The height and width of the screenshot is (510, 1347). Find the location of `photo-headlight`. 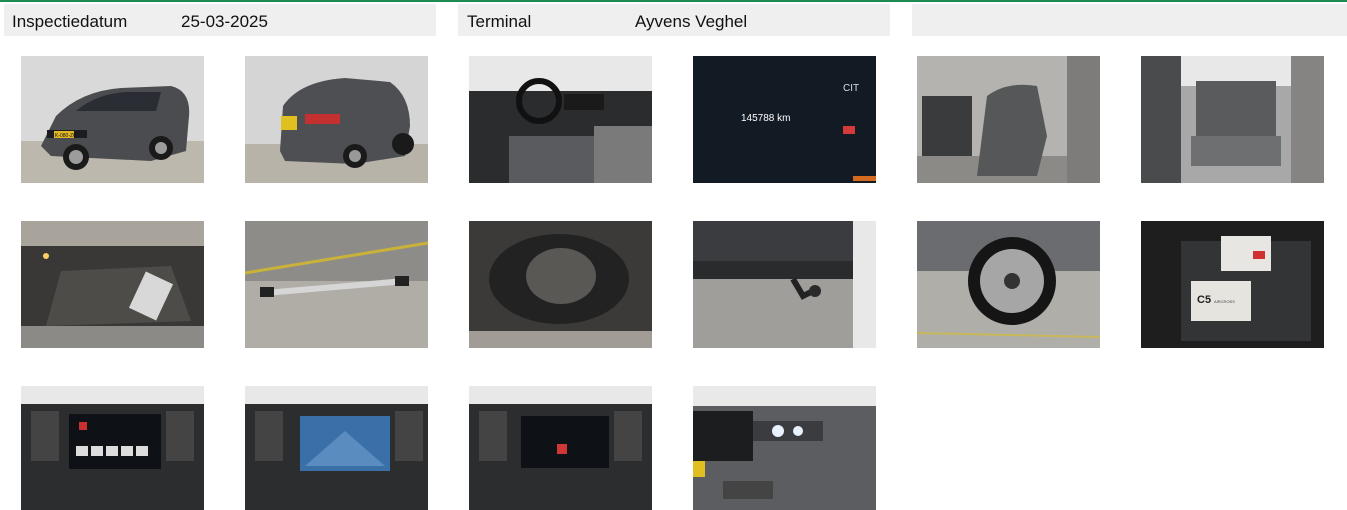

photo-headlight is located at coordinates (784, 448).